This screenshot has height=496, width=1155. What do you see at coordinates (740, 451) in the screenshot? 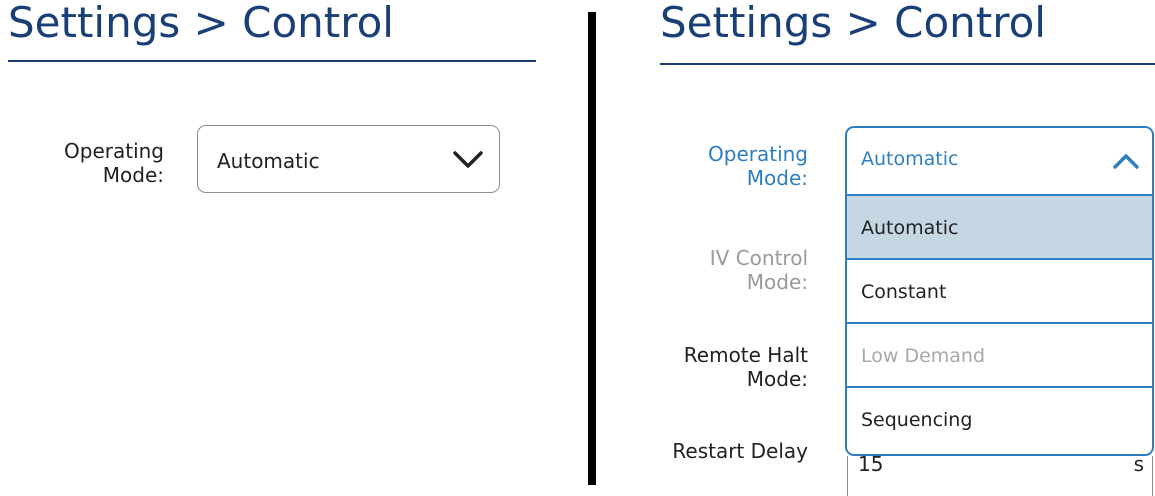
I see `restart-delay-label-text: Restart Delay` at bounding box center [740, 451].